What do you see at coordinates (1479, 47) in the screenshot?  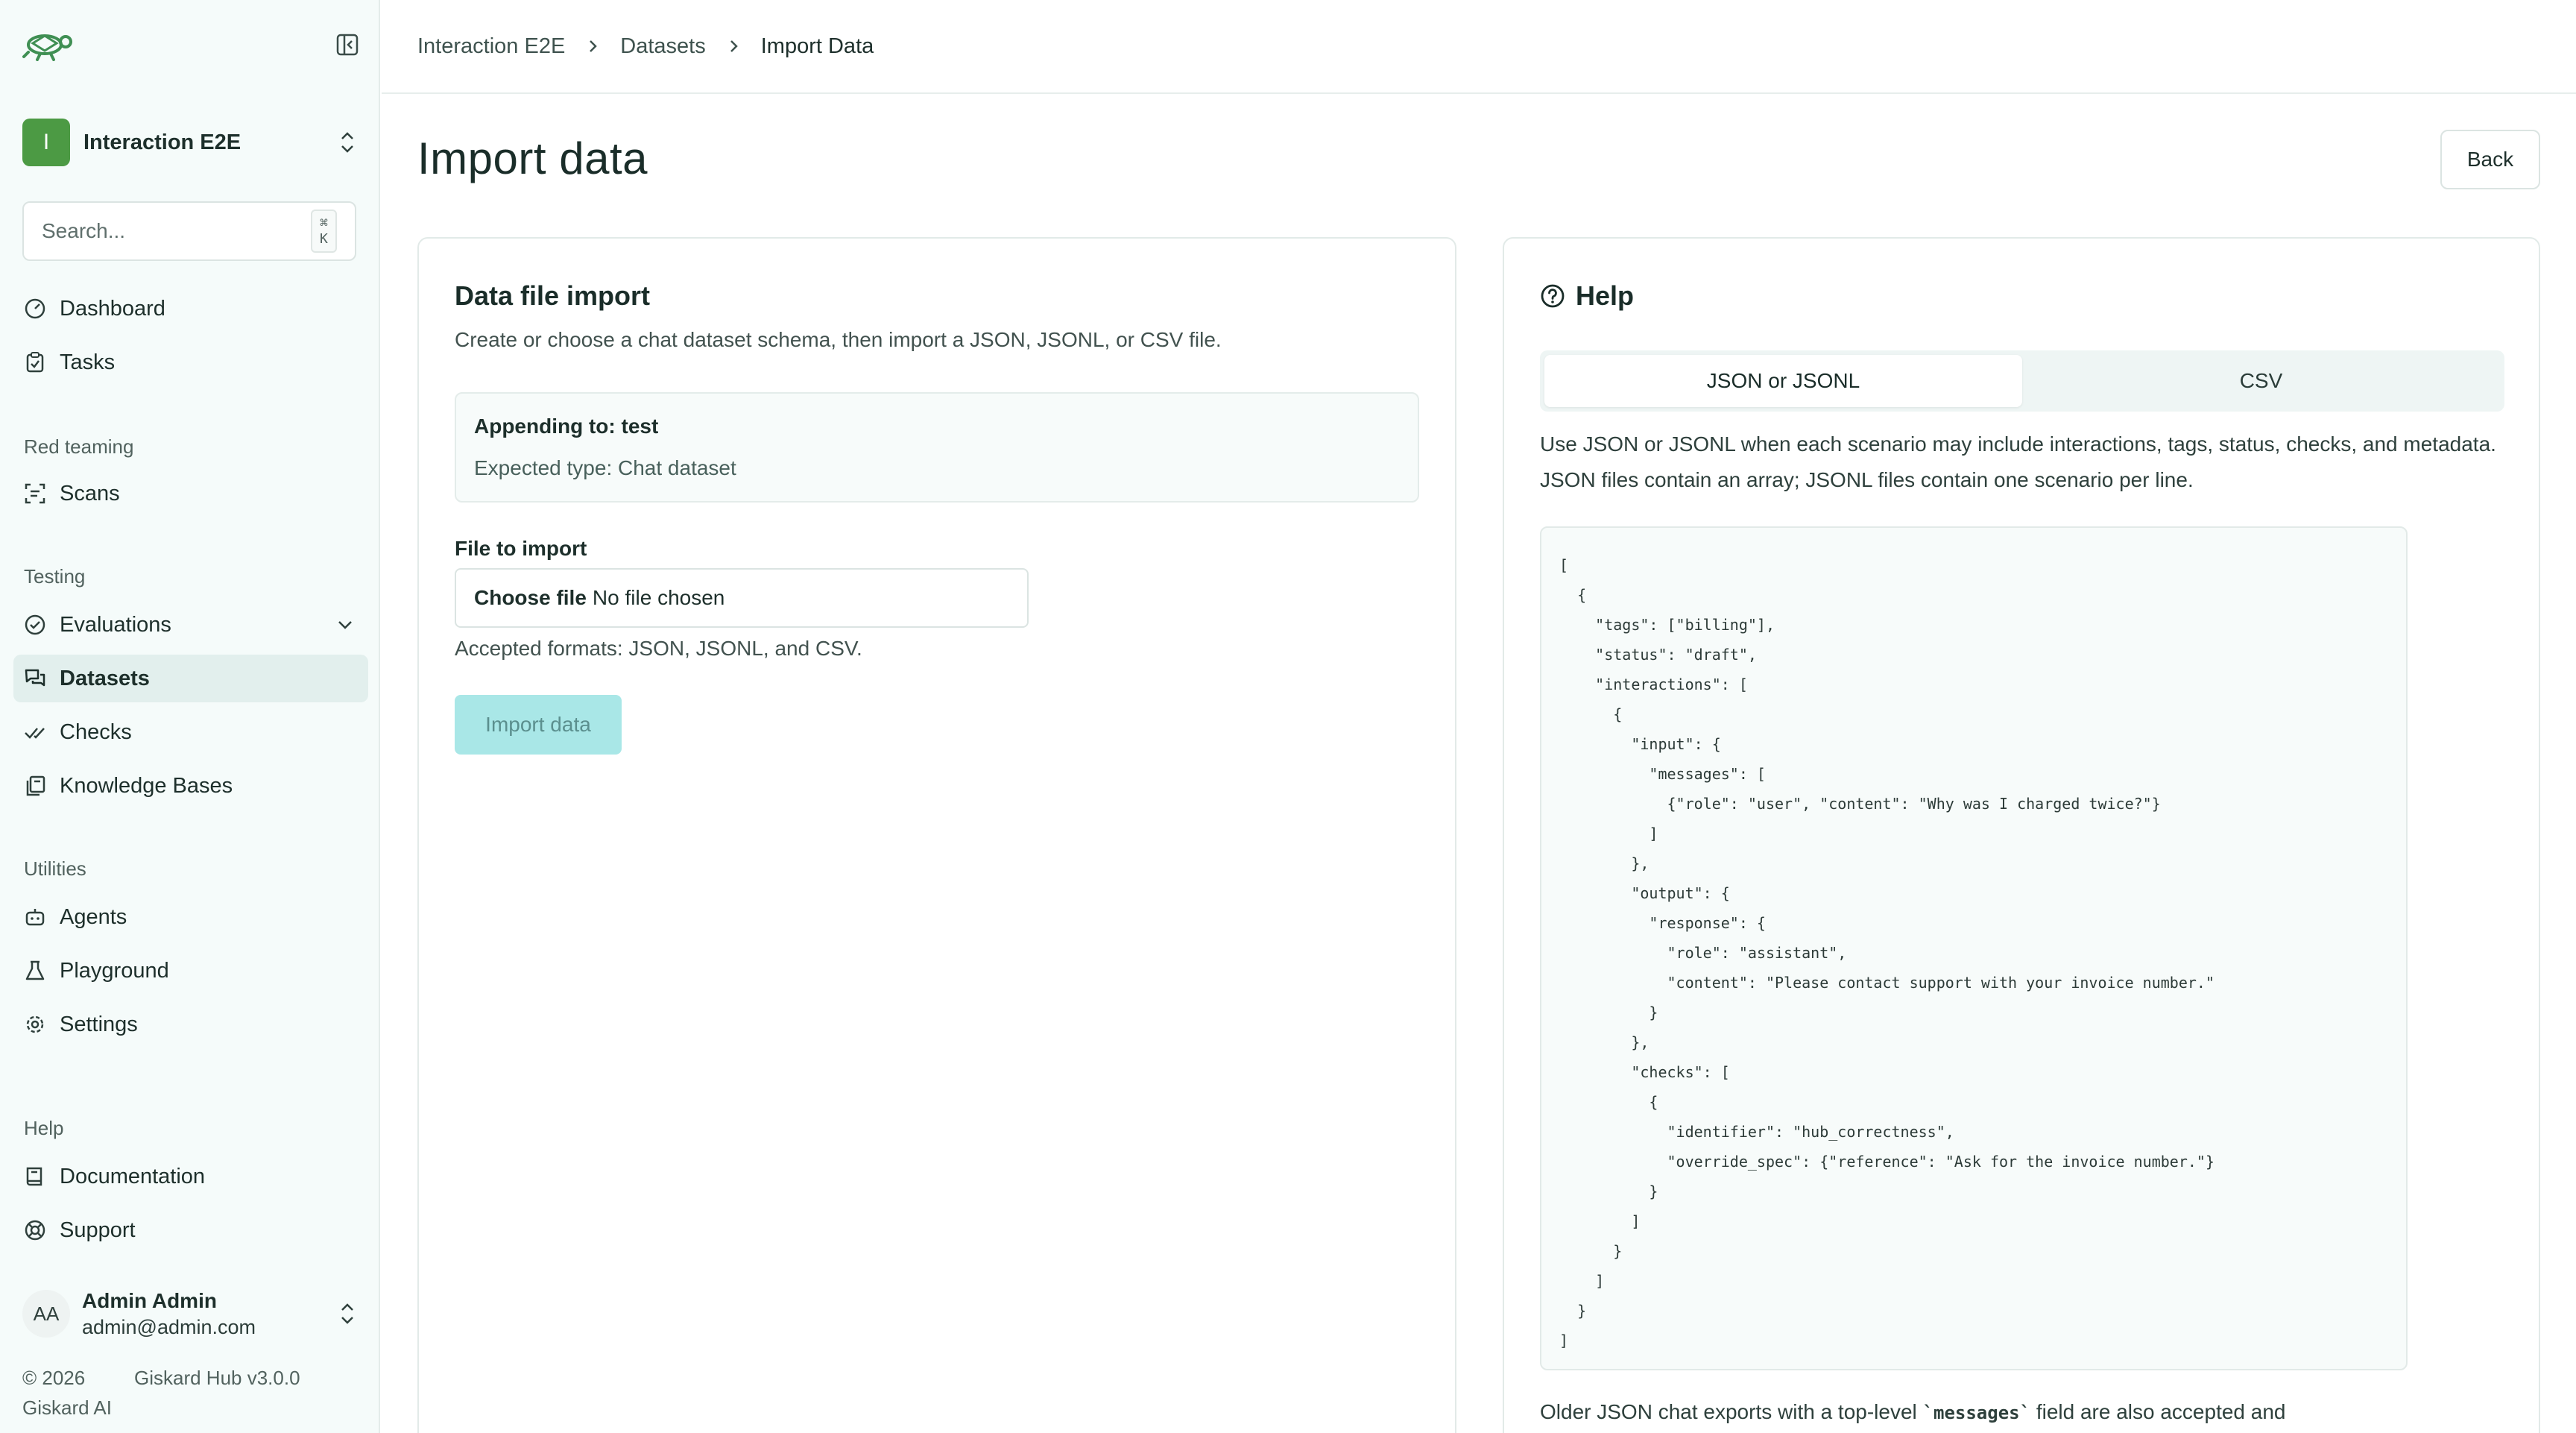 I see `breadcrumb: Interaction E2E Datasets Import Data` at bounding box center [1479, 47].